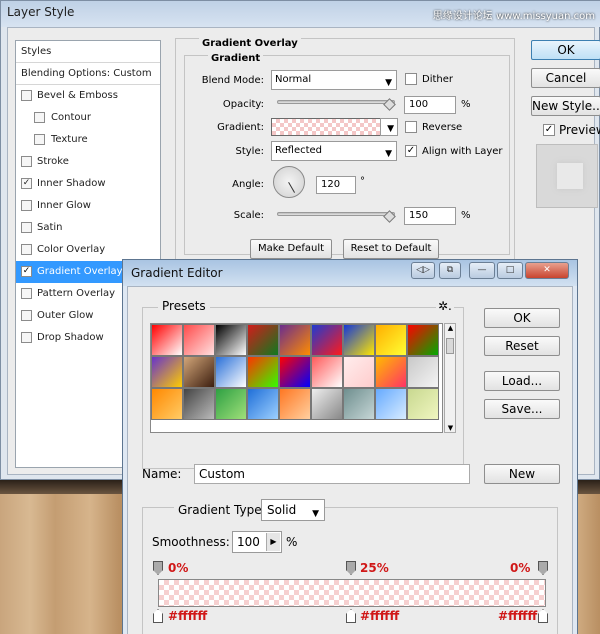 The image size is (600, 634). Describe the element at coordinates (450, 378) in the screenshot. I see `presets-scrollbar: ▲ ▼` at that location.